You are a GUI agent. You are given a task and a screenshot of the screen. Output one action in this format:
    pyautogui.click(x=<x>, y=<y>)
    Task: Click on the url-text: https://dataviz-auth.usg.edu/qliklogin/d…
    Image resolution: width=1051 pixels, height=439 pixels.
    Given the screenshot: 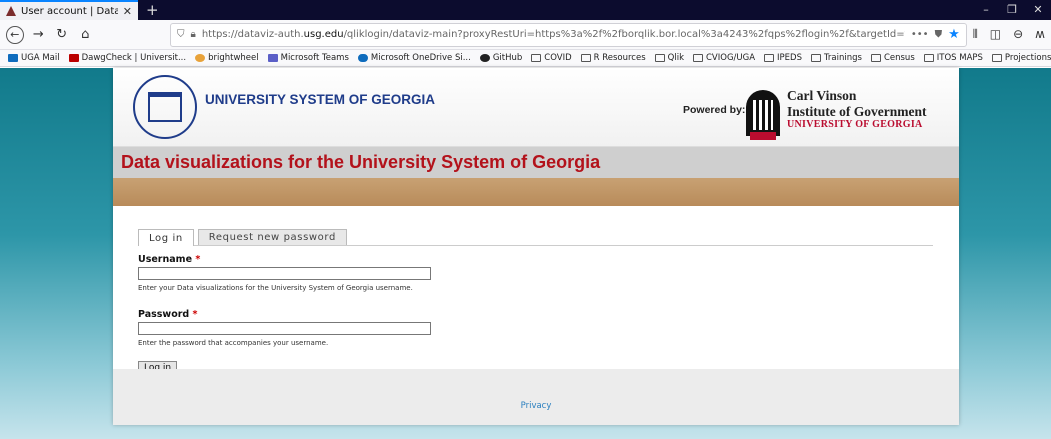 What is the action you would take?
    pyautogui.click(x=553, y=34)
    